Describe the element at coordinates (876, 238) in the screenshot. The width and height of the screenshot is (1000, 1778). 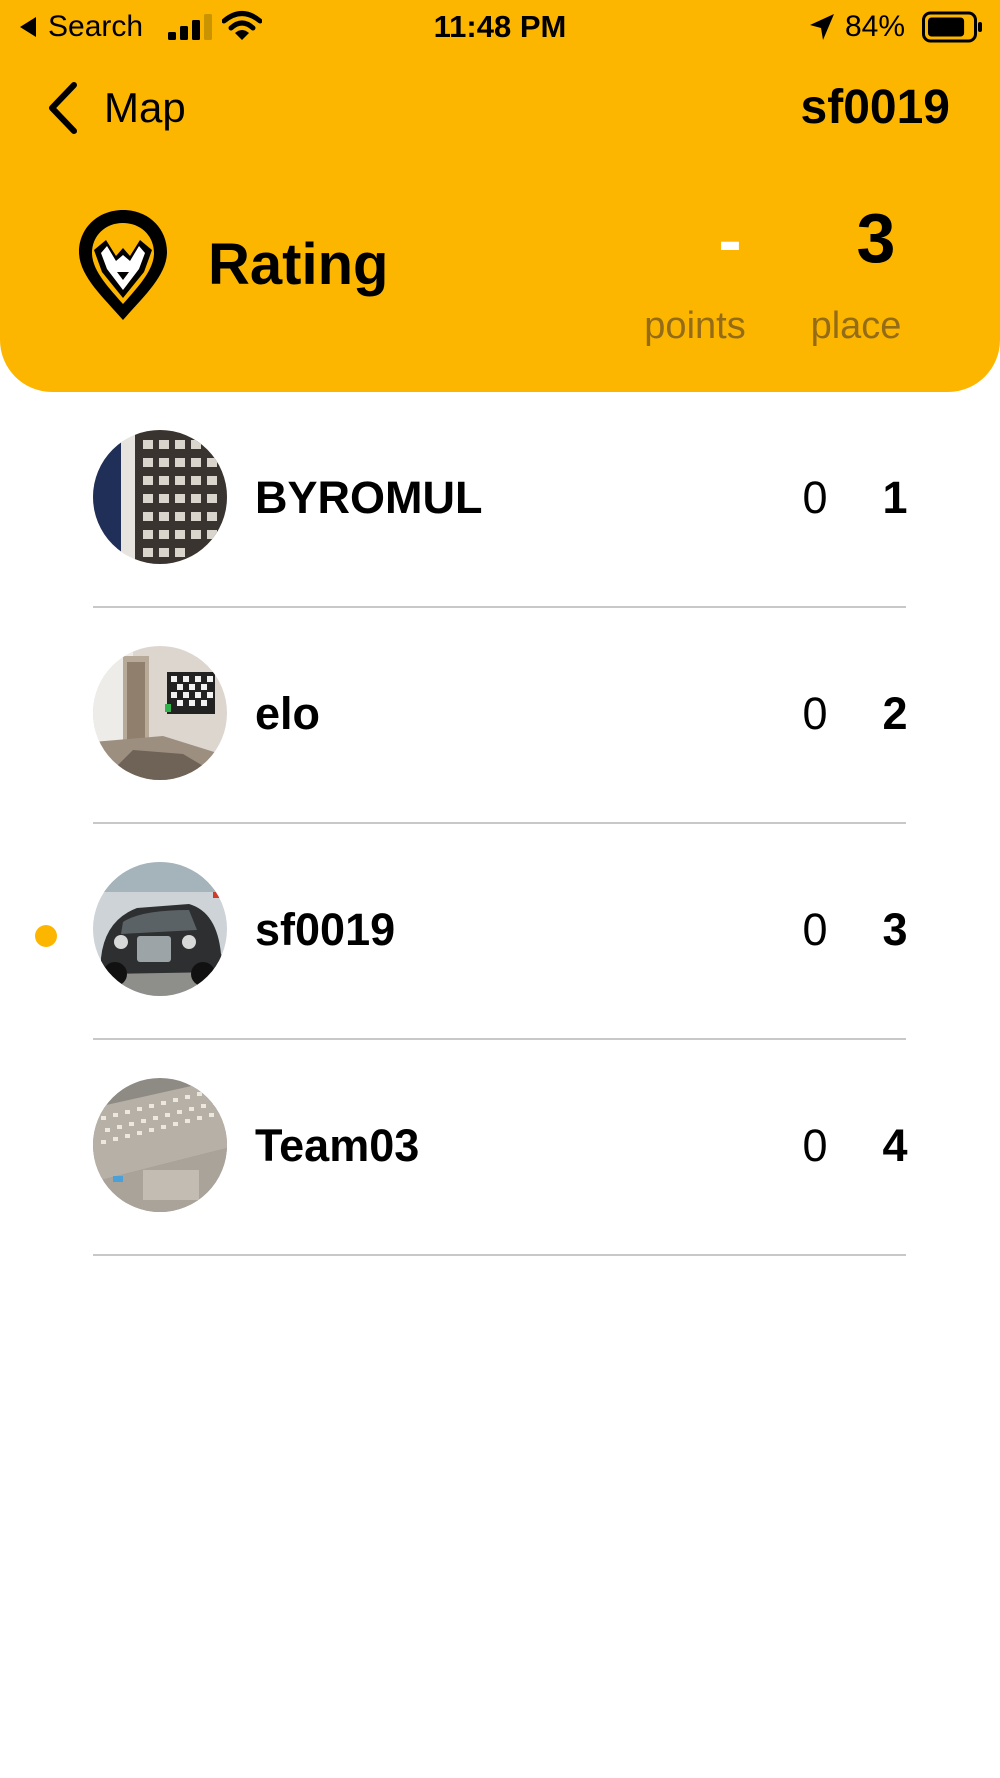
I see `user-place-value: 3` at that location.